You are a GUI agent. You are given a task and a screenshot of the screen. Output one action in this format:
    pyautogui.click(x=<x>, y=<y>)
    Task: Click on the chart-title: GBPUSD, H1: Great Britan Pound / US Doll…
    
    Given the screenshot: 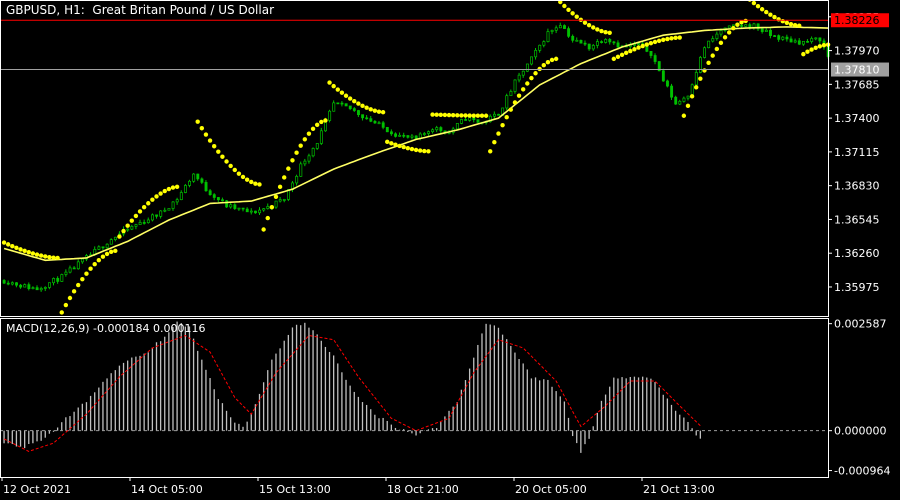 What is the action you would take?
    pyautogui.click(x=140, y=10)
    